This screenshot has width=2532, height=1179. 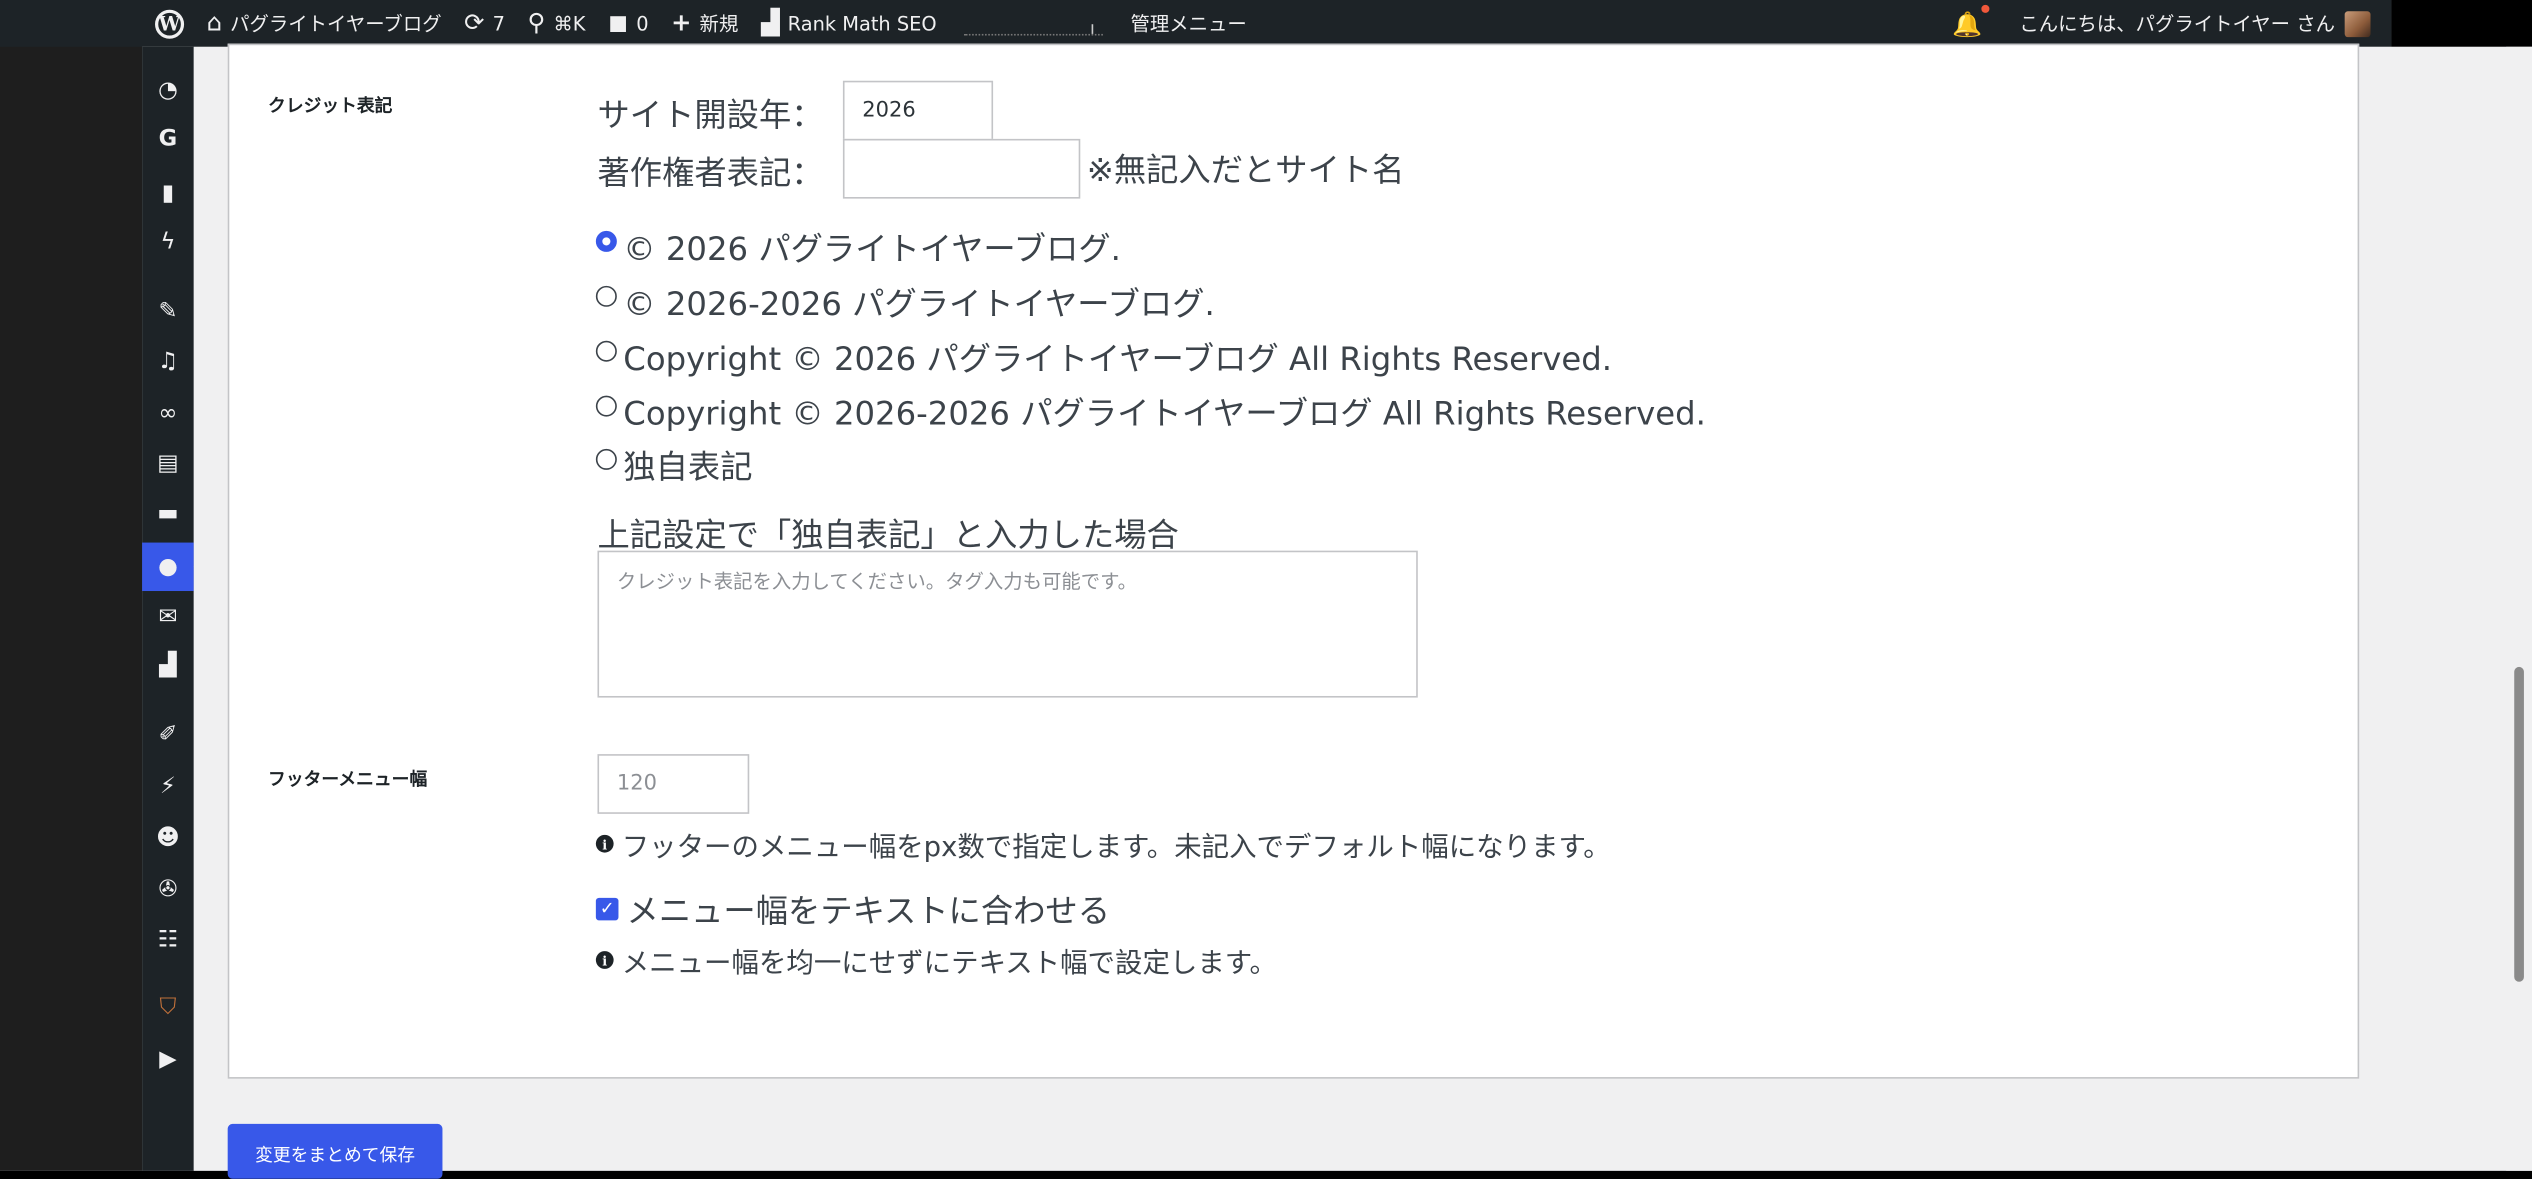 I want to click on comments-link: ◼ 0, so click(x=628, y=23).